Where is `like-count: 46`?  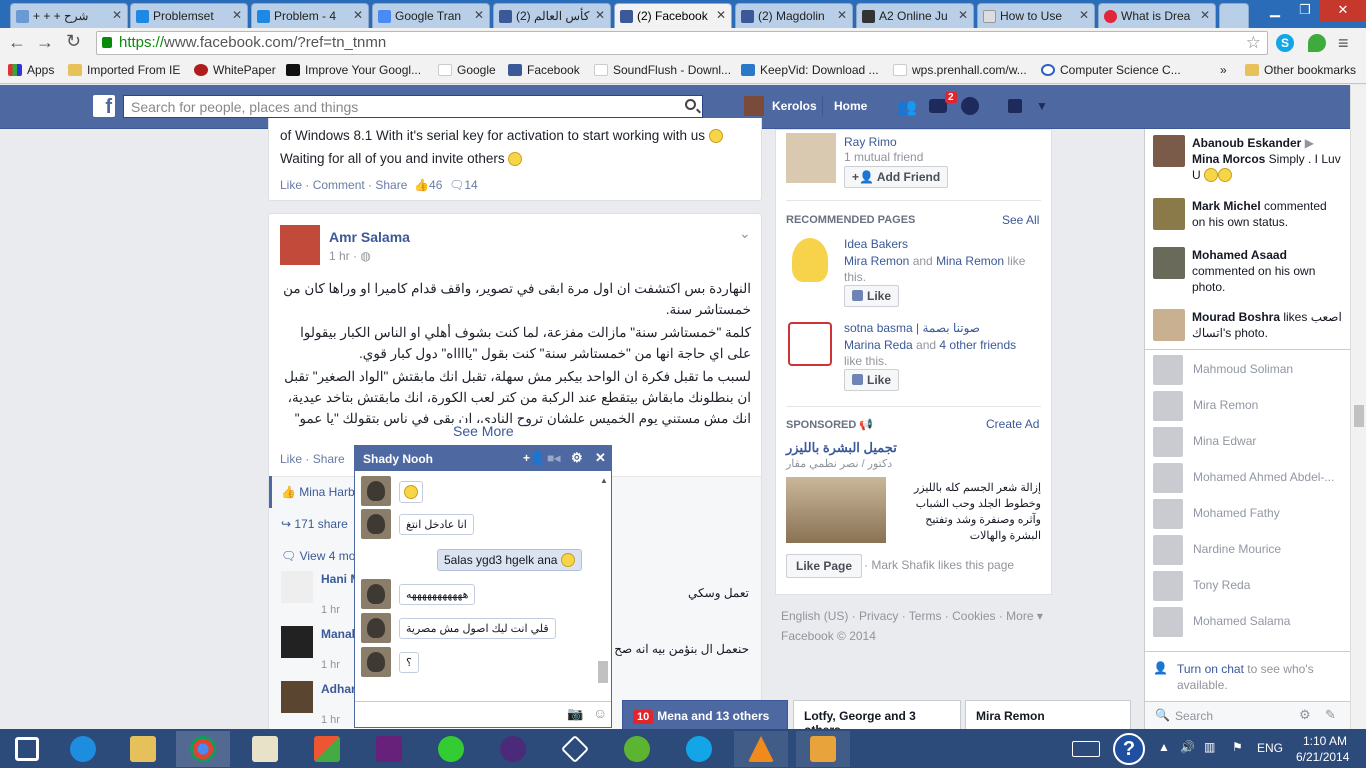 like-count: 46 is located at coordinates (435, 185).